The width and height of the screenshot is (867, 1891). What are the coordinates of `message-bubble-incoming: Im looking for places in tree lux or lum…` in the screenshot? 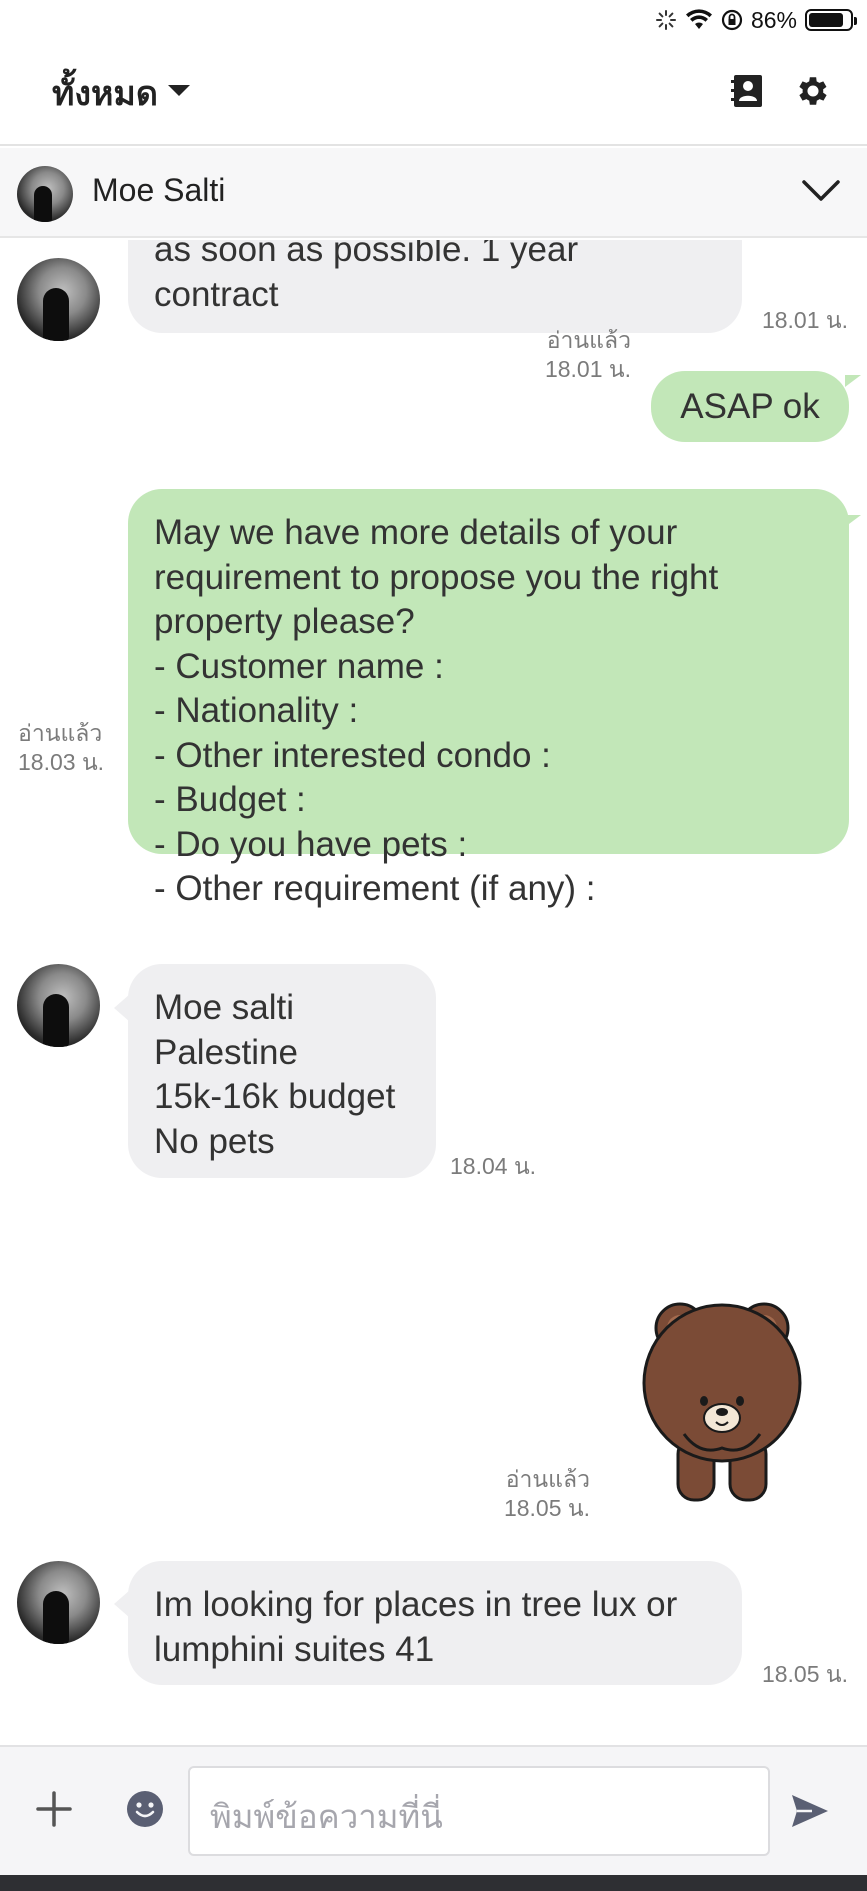 It's located at (435, 1623).